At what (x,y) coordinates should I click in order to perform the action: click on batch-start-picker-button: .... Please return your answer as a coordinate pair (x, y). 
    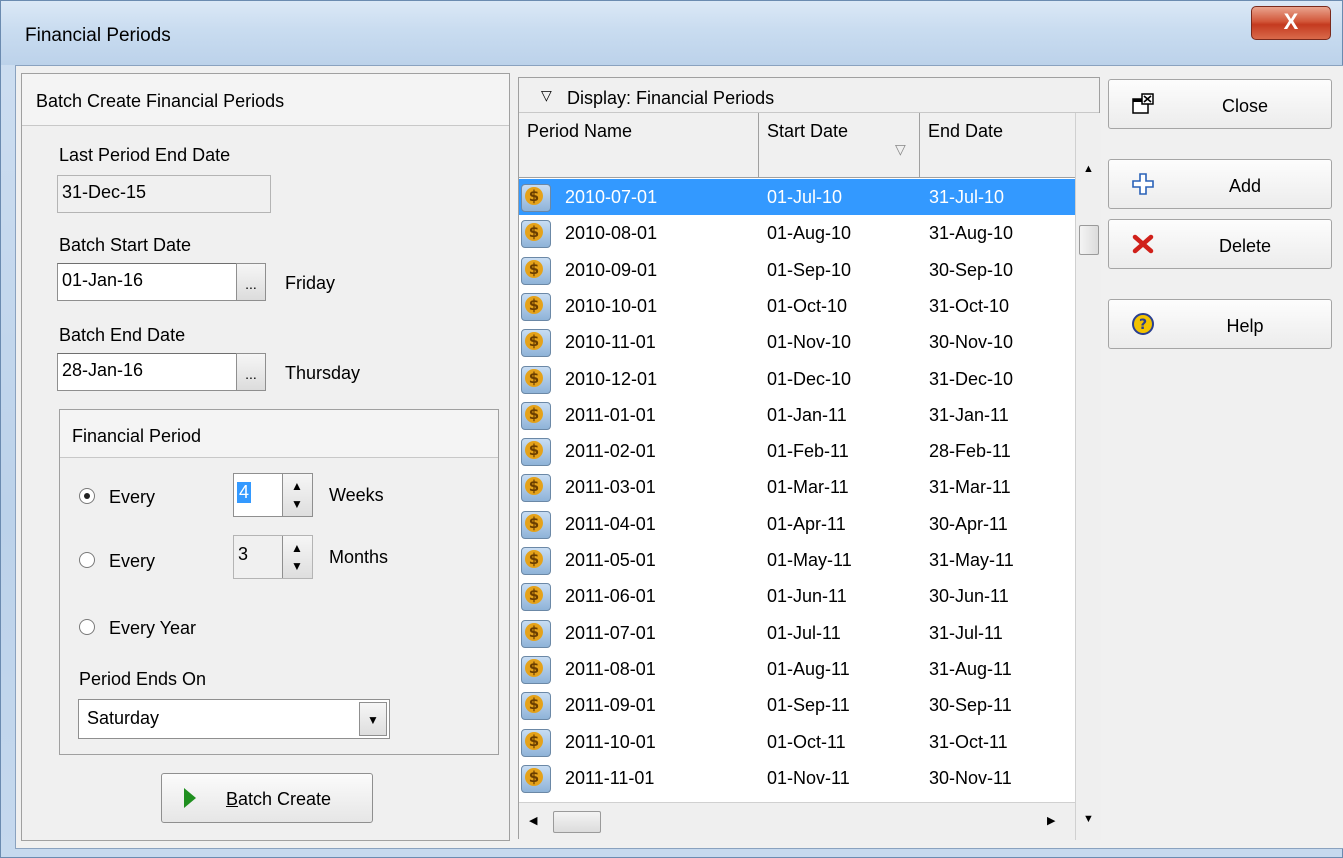
    Looking at the image, I should click on (251, 282).